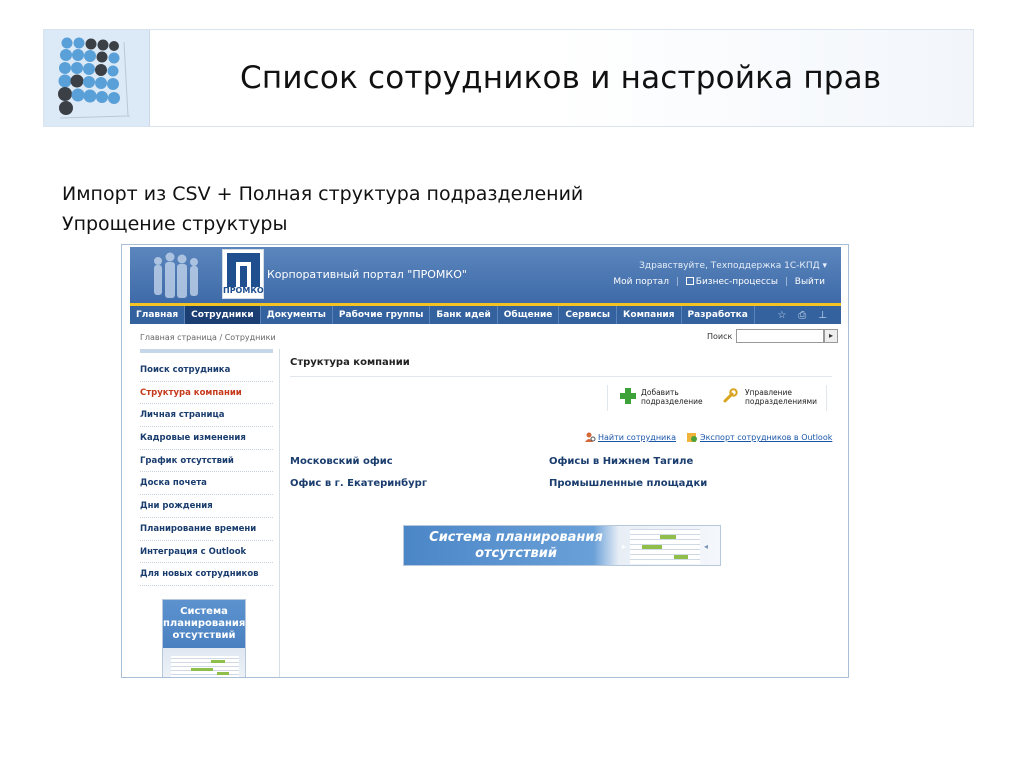 The height and width of the screenshot is (768, 1024). What do you see at coordinates (588, 315) in the screenshot?
I see `nav-item-services: Сервисы` at bounding box center [588, 315].